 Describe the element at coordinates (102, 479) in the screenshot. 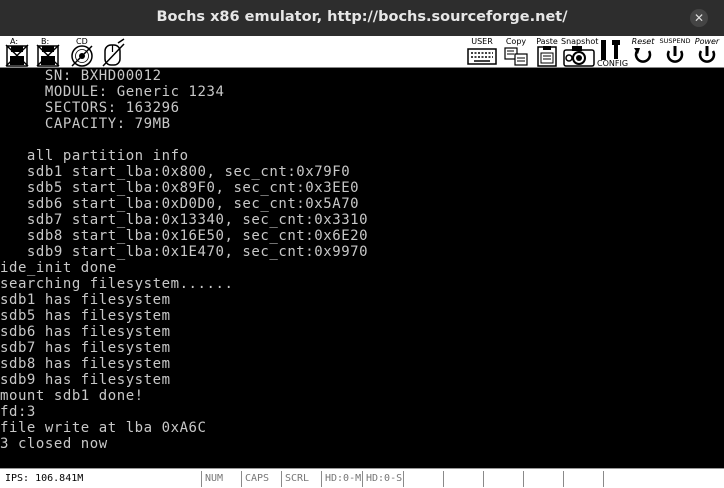

I see `ips-indicator: IPS: 106.841M` at that location.